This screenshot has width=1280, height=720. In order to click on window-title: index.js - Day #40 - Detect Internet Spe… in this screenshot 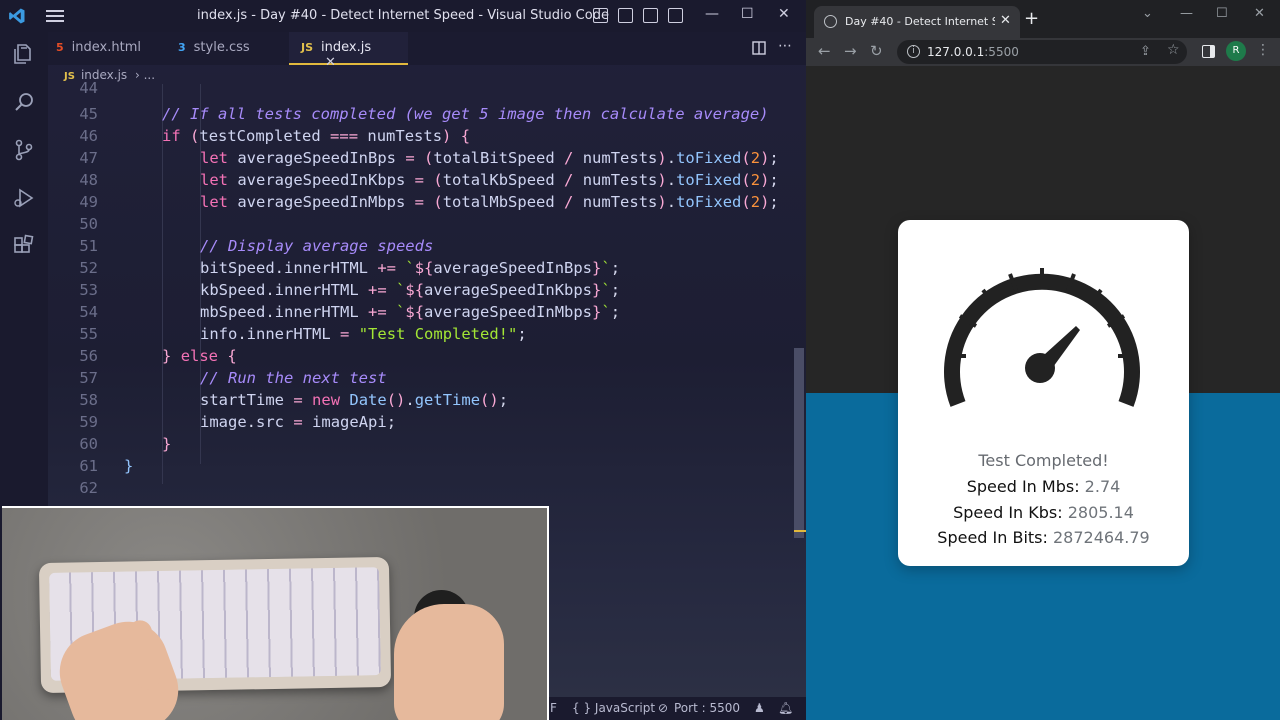, I will do `click(403, 15)`.